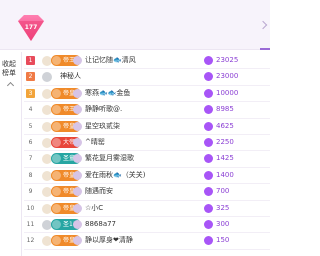 This screenshot has height=256, width=320. I want to click on ranking-row: 5 帝皇 星空玖贰柒 4625, so click(147, 127).